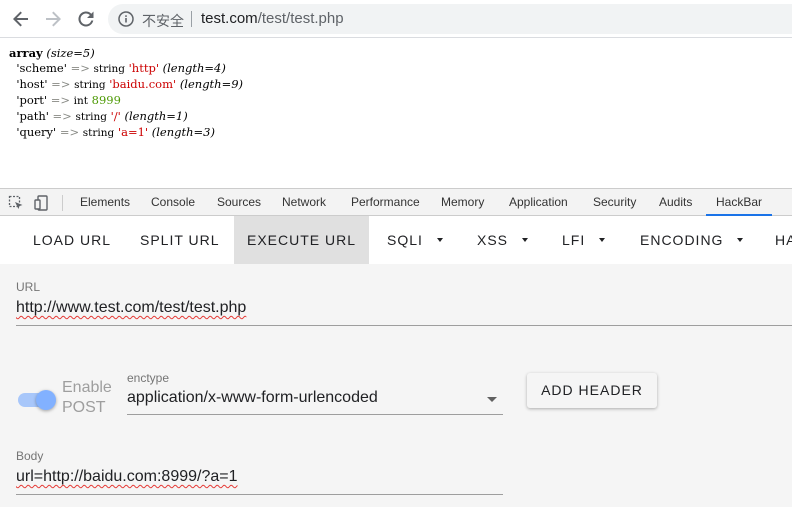 The width and height of the screenshot is (792, 507). I want to click on xss-menu: XSS, so click(503, 240).